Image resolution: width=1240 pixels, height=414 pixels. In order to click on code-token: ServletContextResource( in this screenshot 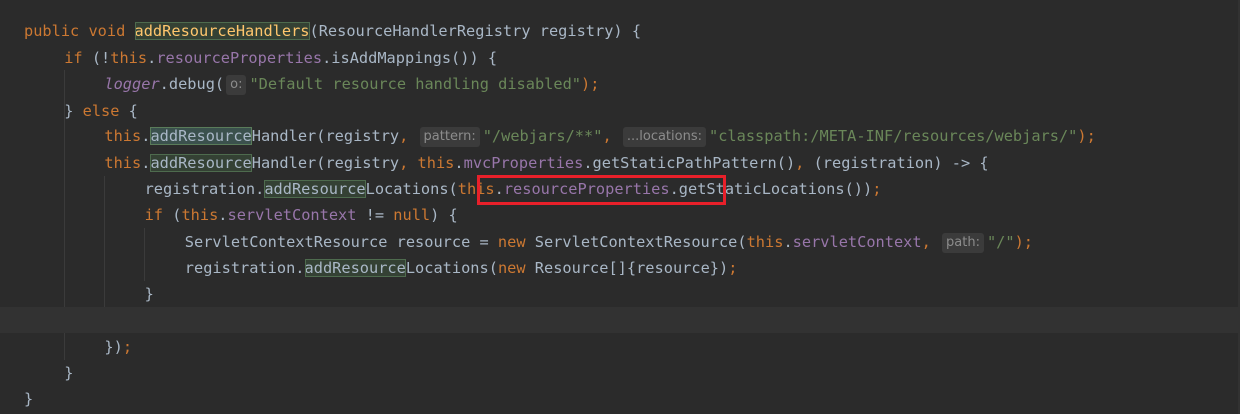, I will do `click(640, 241)`.